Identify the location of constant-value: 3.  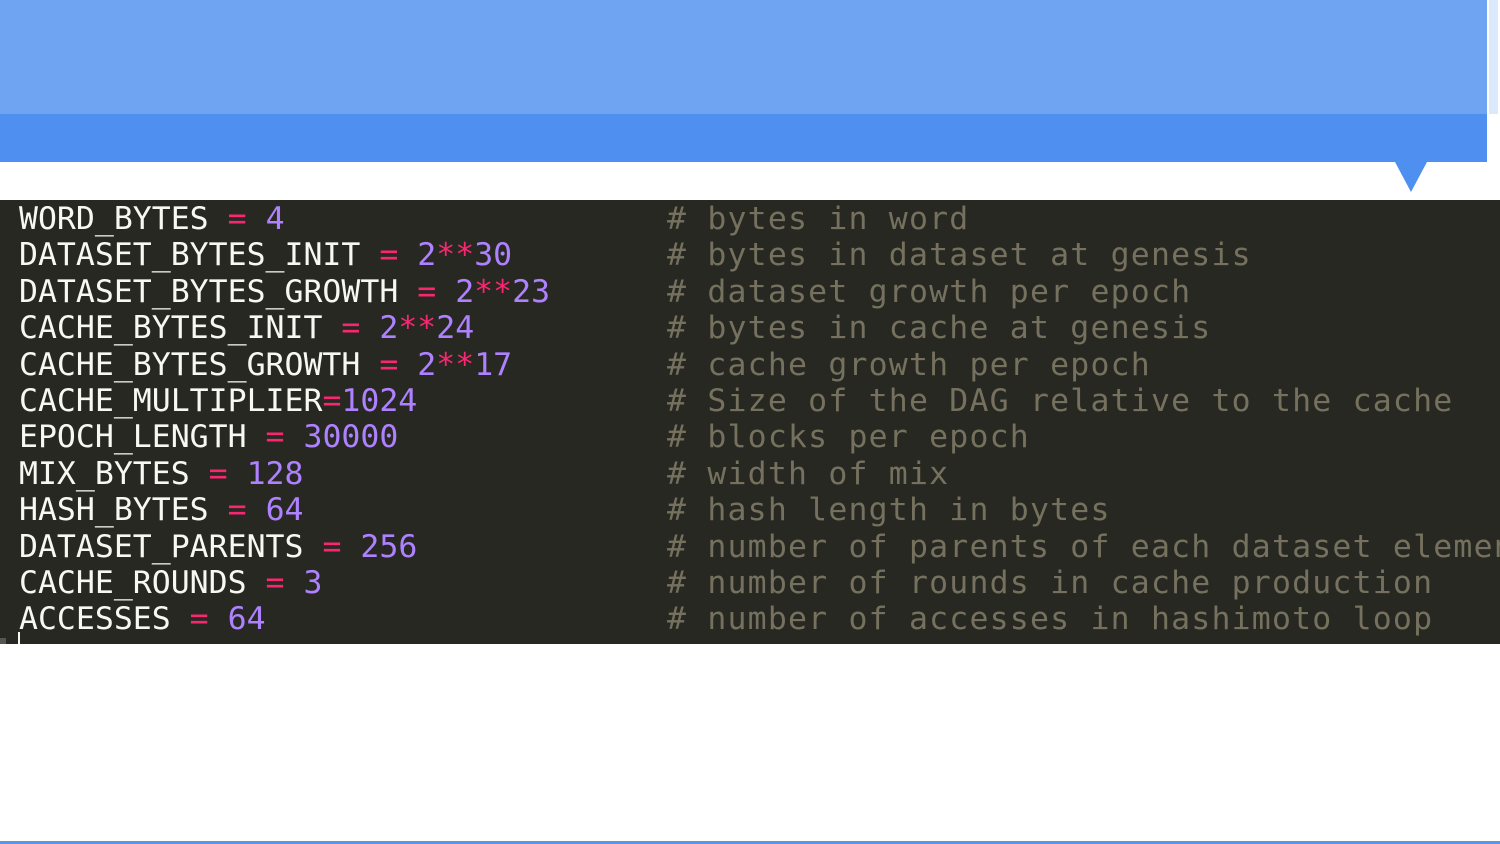
(313, 583).